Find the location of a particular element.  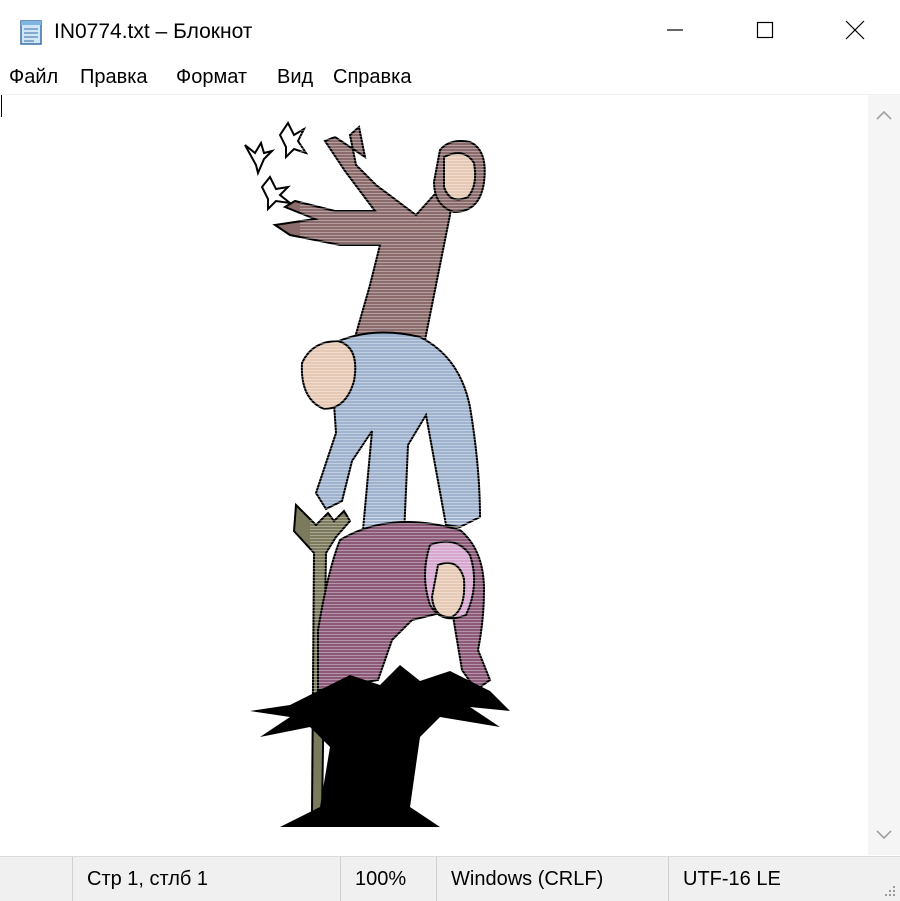

menu-view: Вид is located at coordinates (295, 77).